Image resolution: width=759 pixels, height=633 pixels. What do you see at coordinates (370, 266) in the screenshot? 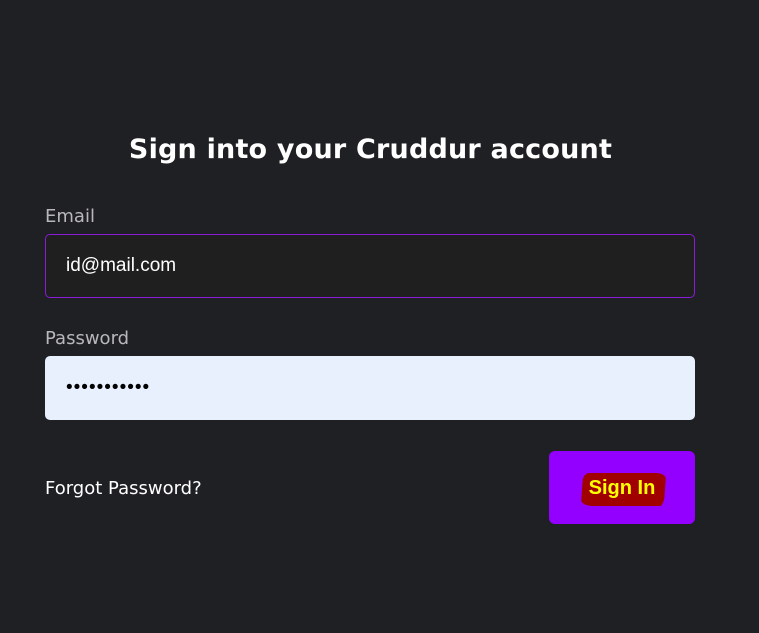
I see `email-field` at bounding box center [370, 266].